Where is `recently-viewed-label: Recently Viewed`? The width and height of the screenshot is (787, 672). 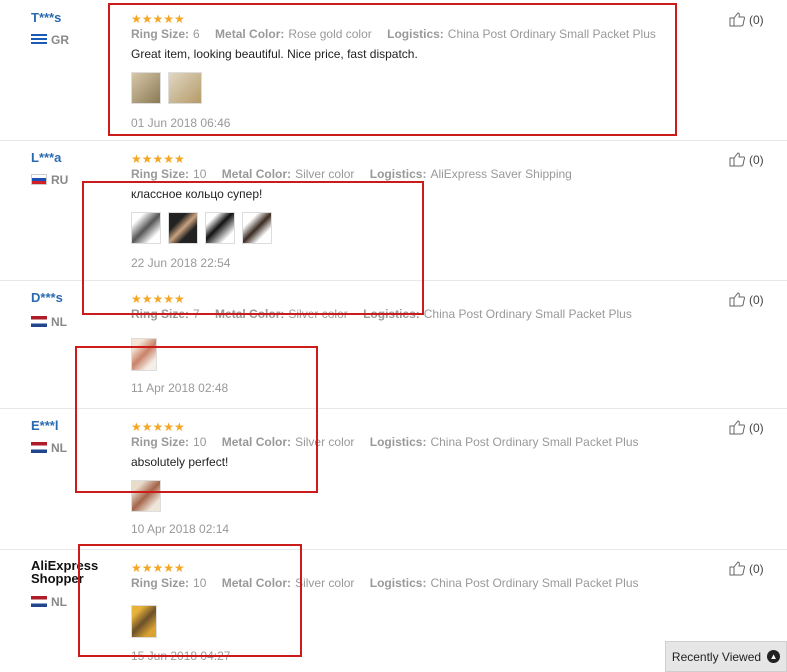 recently-viewed-label: Recently Viewed is located at coordinates (716, 656).